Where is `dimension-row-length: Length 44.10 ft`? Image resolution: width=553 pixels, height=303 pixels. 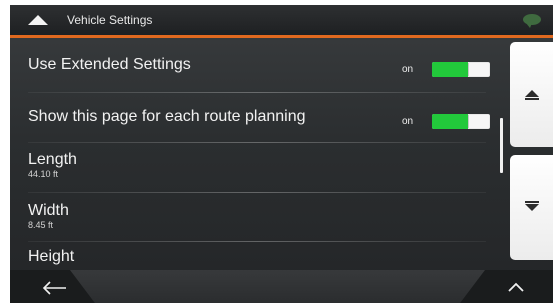
dimension-row-length: Length 44.10 ft is located at coordinates (257, 165).